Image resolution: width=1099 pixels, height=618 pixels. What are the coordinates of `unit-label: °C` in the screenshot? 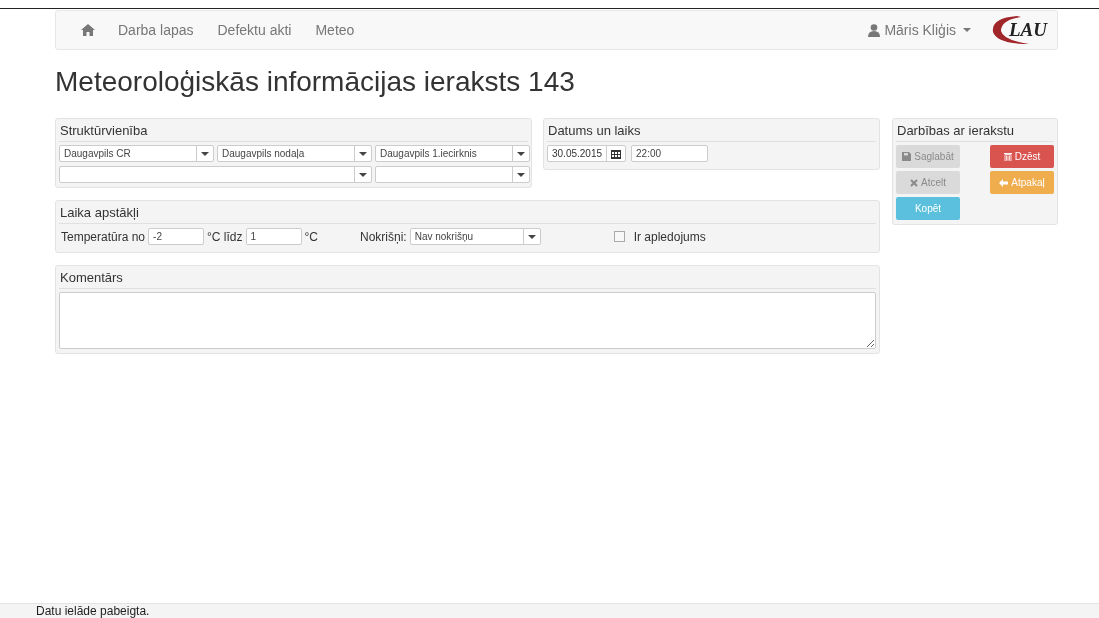 It's located at (311, 236).